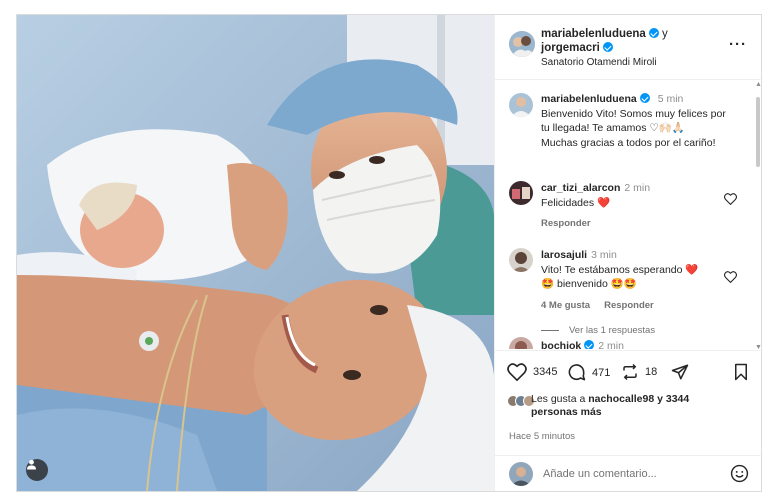 The image size is (767, 504). Describe the element at coordinates (564, 255) in the screenshot. I see `comment-username: larosajuli` at that location.